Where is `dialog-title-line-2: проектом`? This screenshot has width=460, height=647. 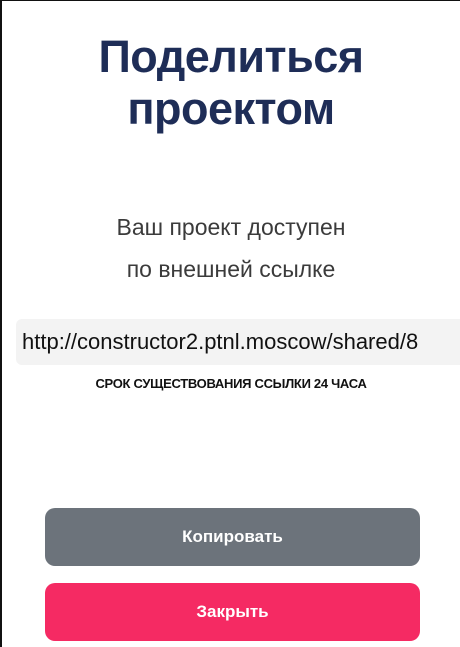
dialog-title-line-2: проектом is located at coordinates (231, 108).